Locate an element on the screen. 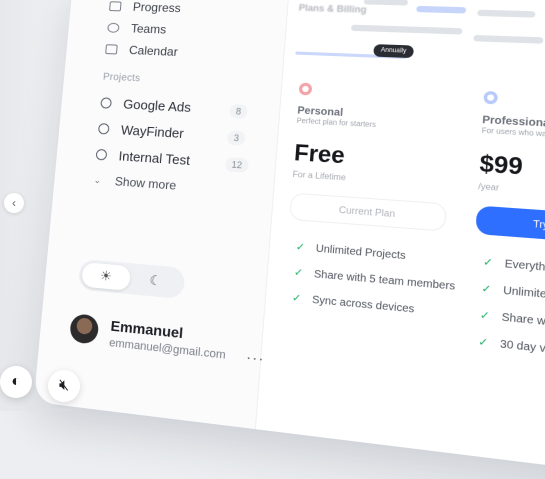 This screenshot has width=545, height=479. theme-toggle: ☀ ☾ is located at coordinates (131, 279).